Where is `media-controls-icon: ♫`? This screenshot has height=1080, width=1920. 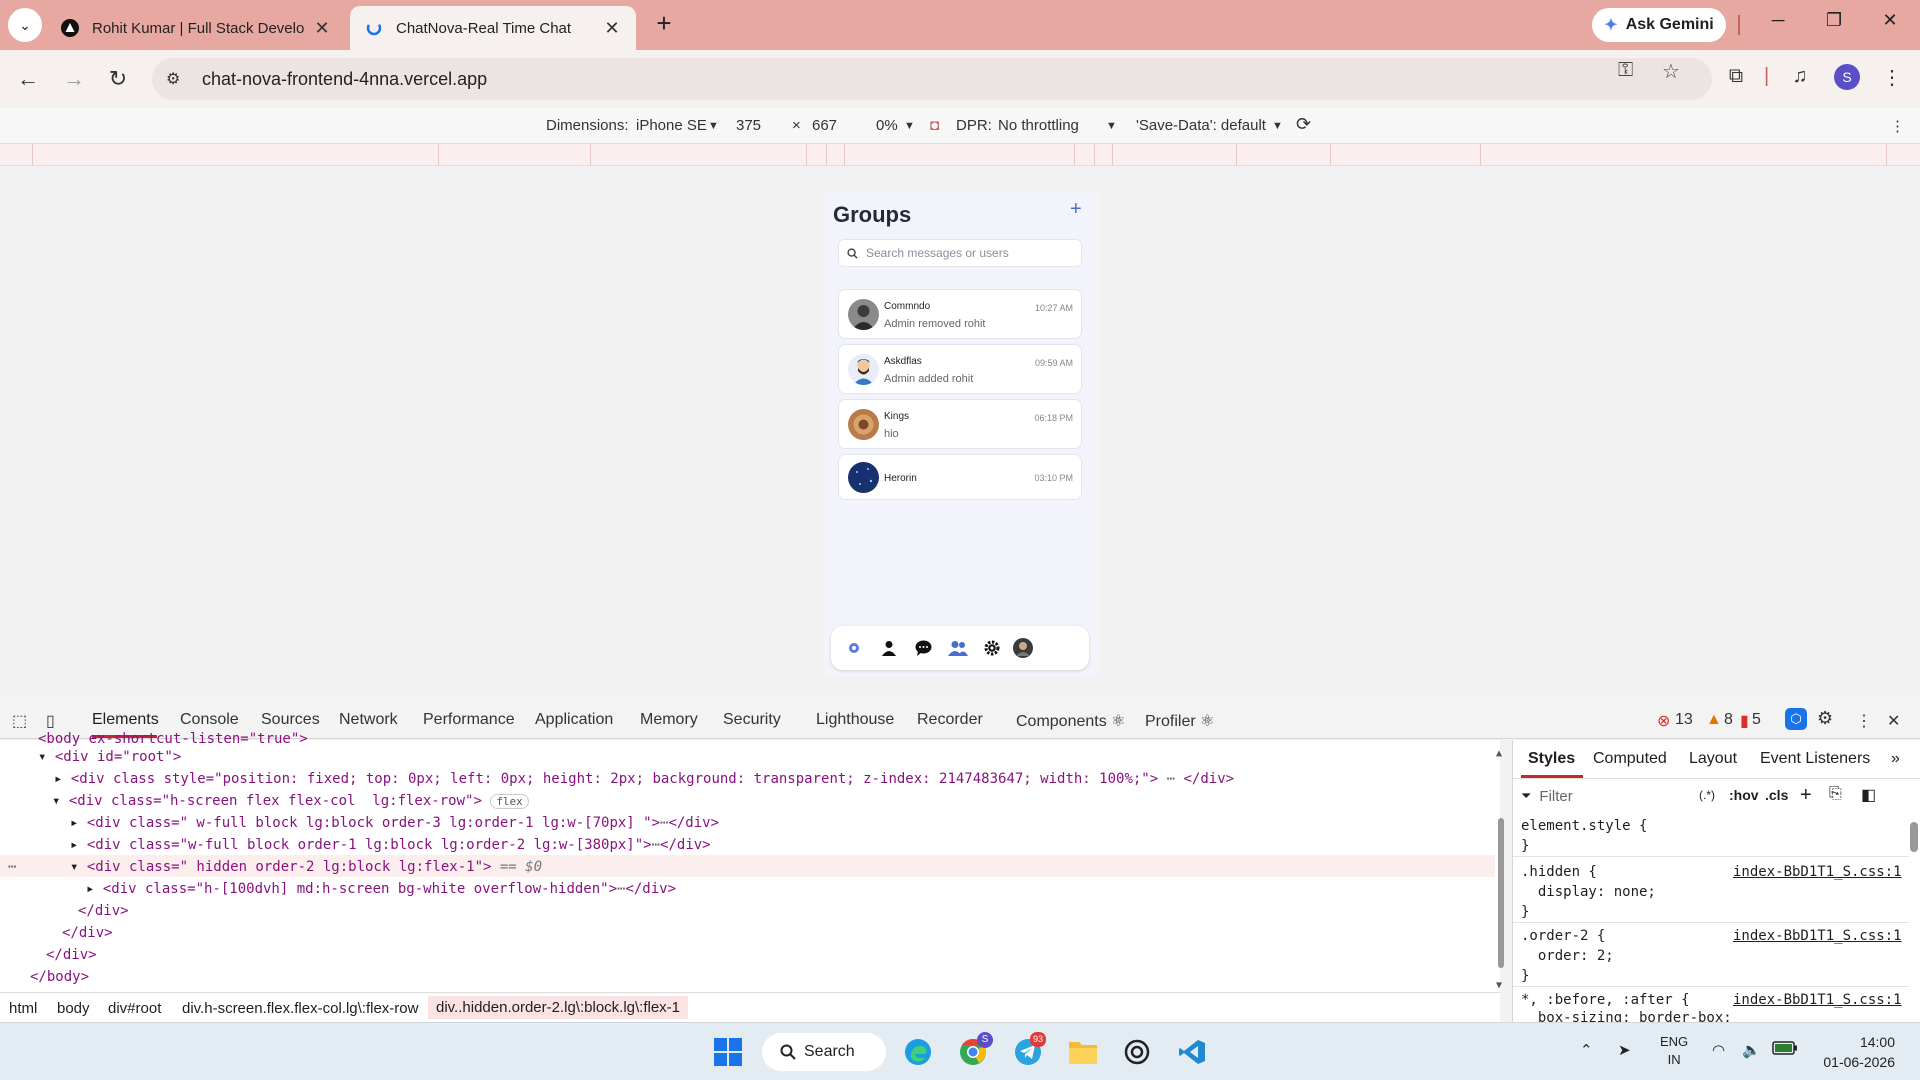
media-controls-icon: ♫ is located at coordinates (1800, 76).